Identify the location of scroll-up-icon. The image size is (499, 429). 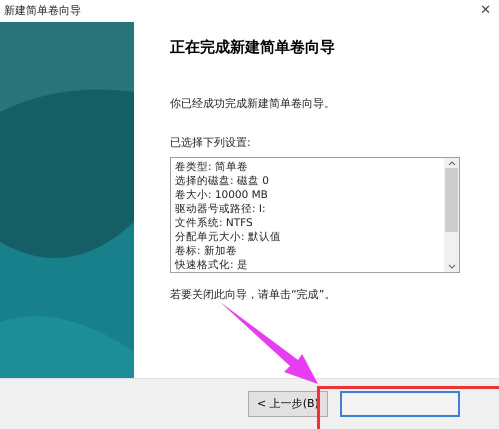
(452, 163).